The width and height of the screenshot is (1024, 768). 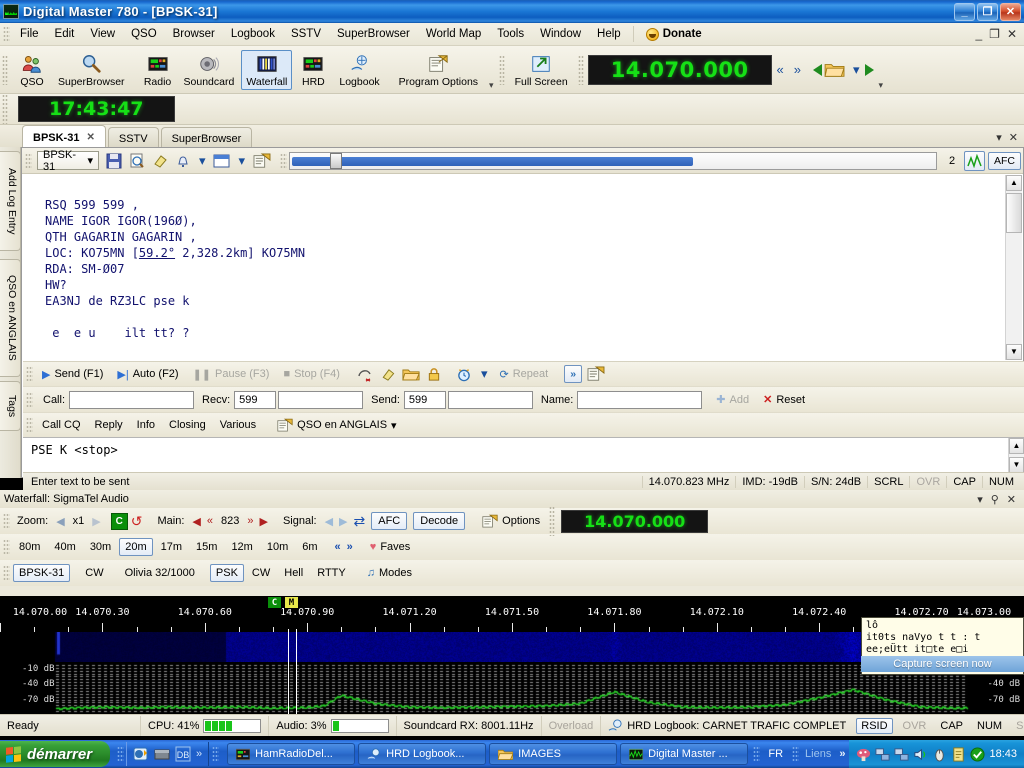 What do you see at coordinates (194, 34) in the screenshot?
I see `menu-item-browser: Browser` at bounding box center [194, 34].